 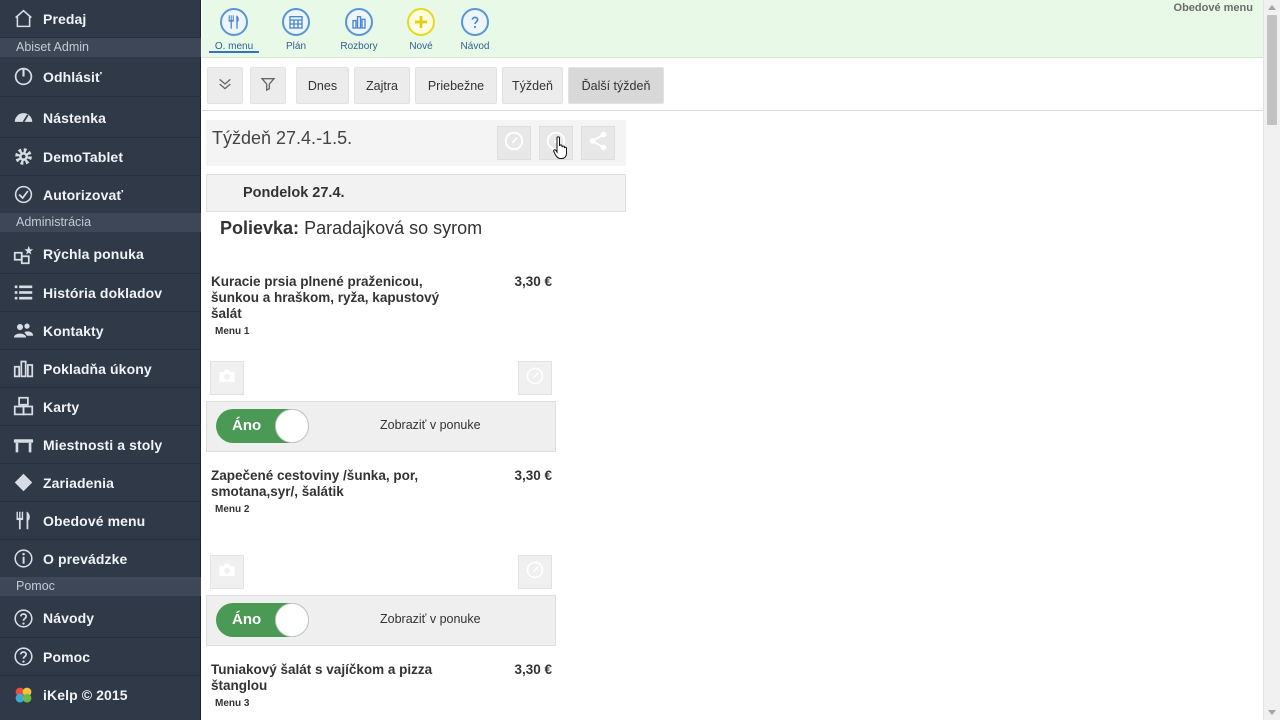 I want to click on sidebar-item-pomoc: Pomoc, so click(x=100, y=657).